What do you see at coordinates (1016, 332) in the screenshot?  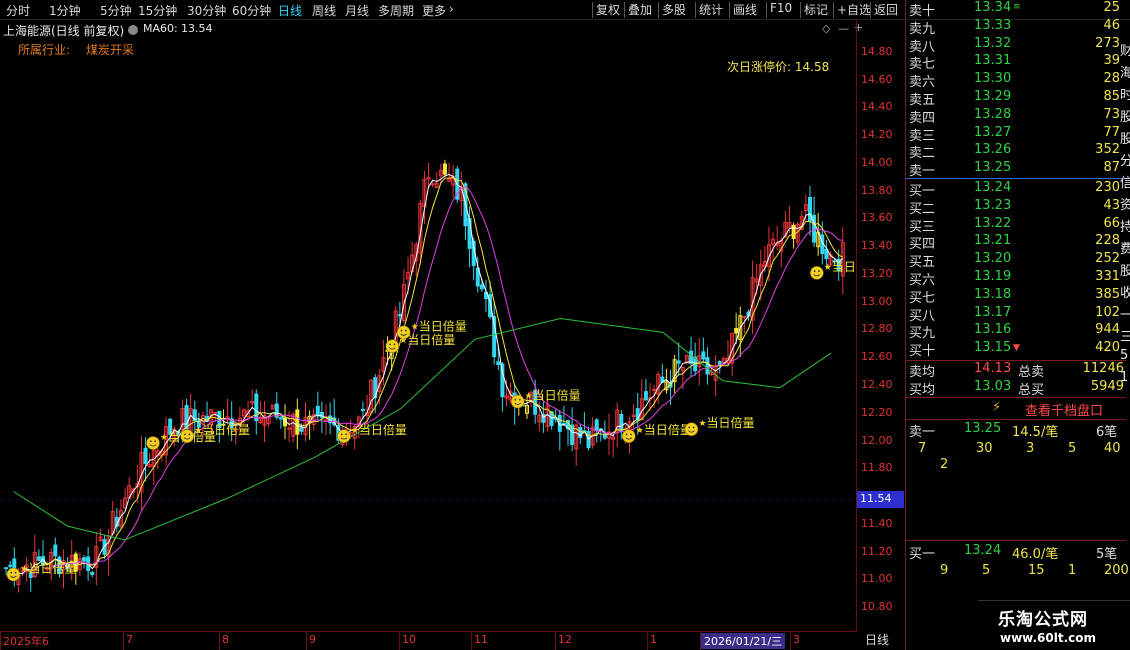 I see `bid-level-row: 买九 13.16 944` at bounding box center [1016, 332].